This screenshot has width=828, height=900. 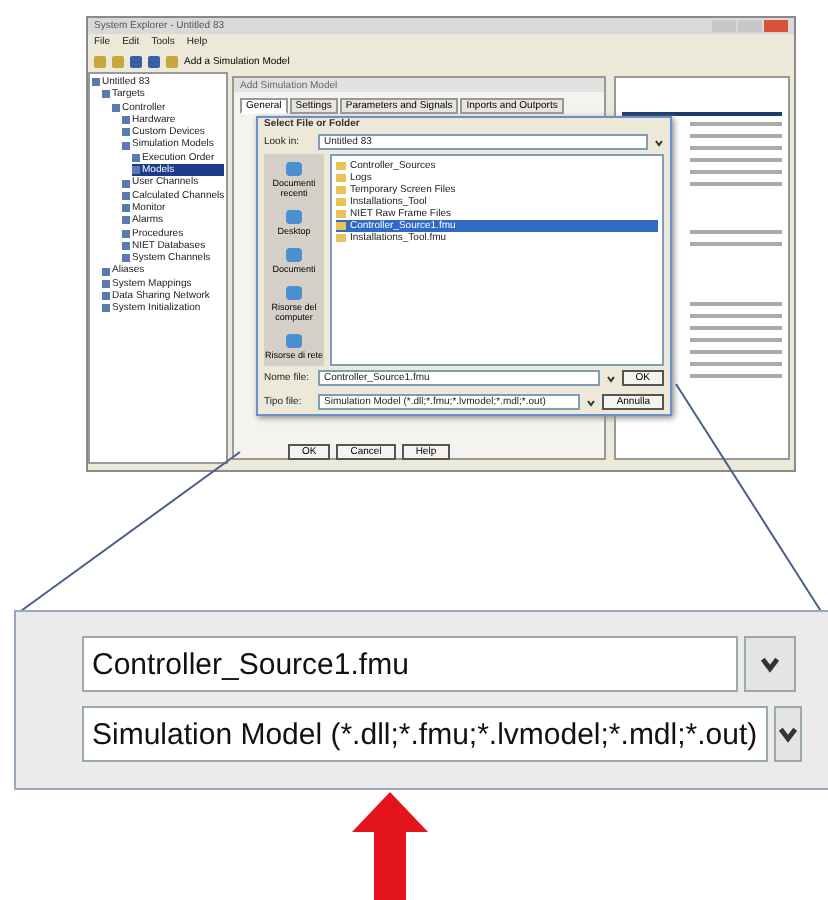 What do you see at coordinates (390, 846) in the screenshot?
I see `up-arrow-icon` at bounding box center [390, 846].